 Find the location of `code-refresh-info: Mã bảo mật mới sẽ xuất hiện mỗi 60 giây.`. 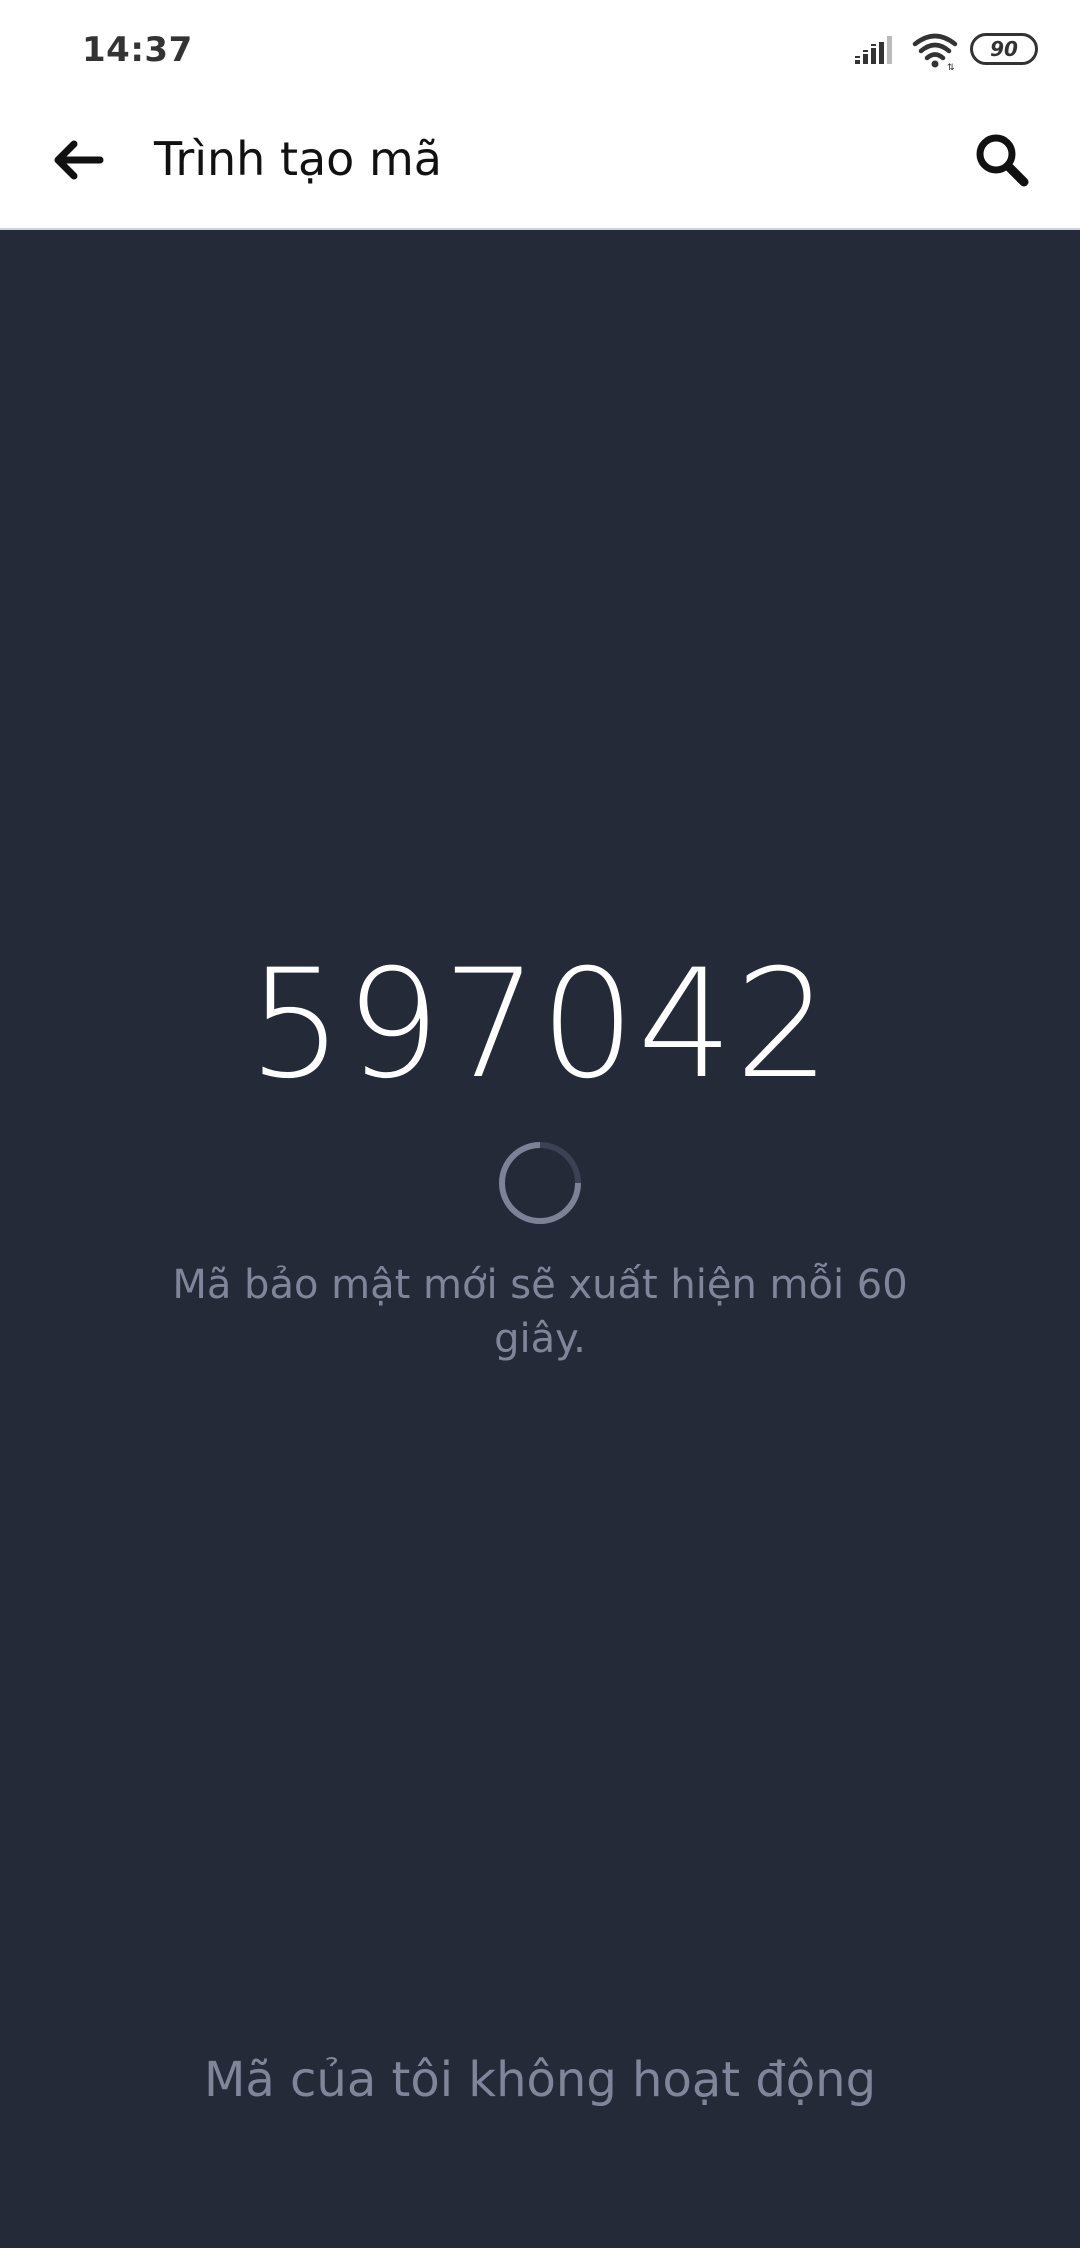

code-refresh-info: Mã bảo mật mới sẽ xuất hiện mỗi 60 giây. is located at coordinates (540, 1312).